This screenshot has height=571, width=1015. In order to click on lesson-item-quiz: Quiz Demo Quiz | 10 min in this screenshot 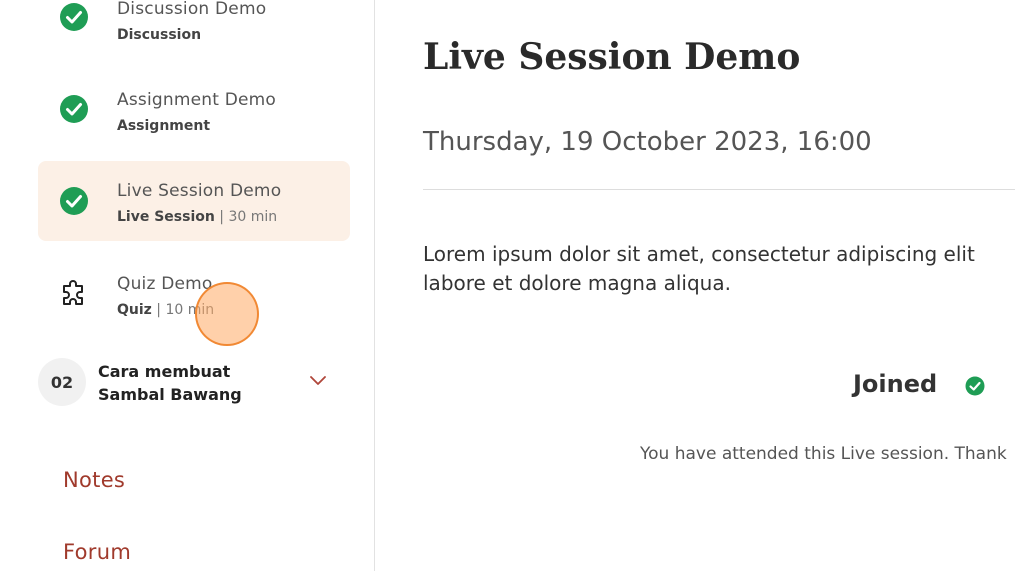, I will do `click(194, 295)`.